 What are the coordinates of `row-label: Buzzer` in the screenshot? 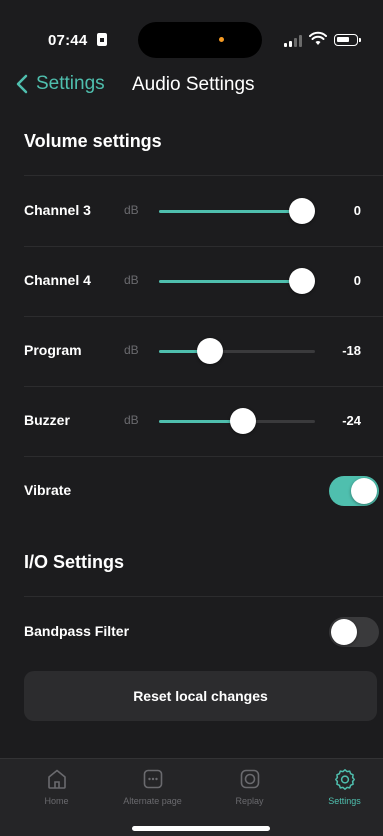 It's located at (47, 420).